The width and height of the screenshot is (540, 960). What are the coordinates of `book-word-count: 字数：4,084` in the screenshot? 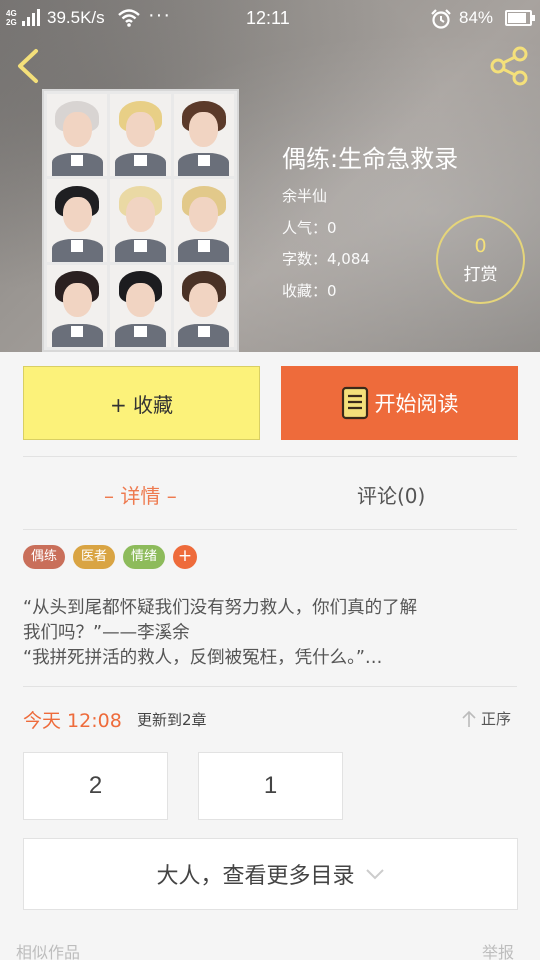 It's located at (326, 259).